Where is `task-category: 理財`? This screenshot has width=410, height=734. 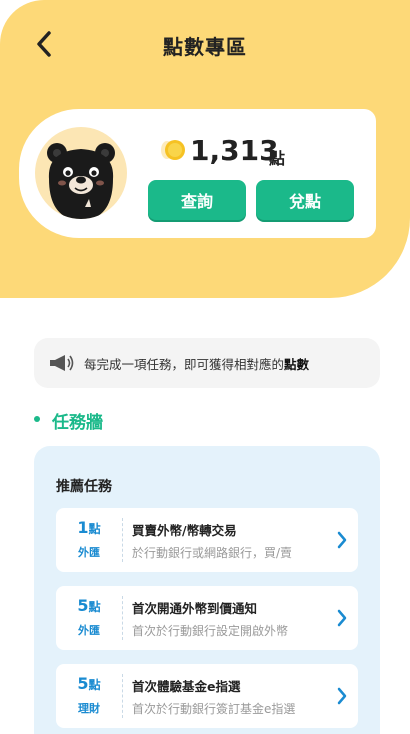
task-category: 理財 is located at coordinates (89, 708).